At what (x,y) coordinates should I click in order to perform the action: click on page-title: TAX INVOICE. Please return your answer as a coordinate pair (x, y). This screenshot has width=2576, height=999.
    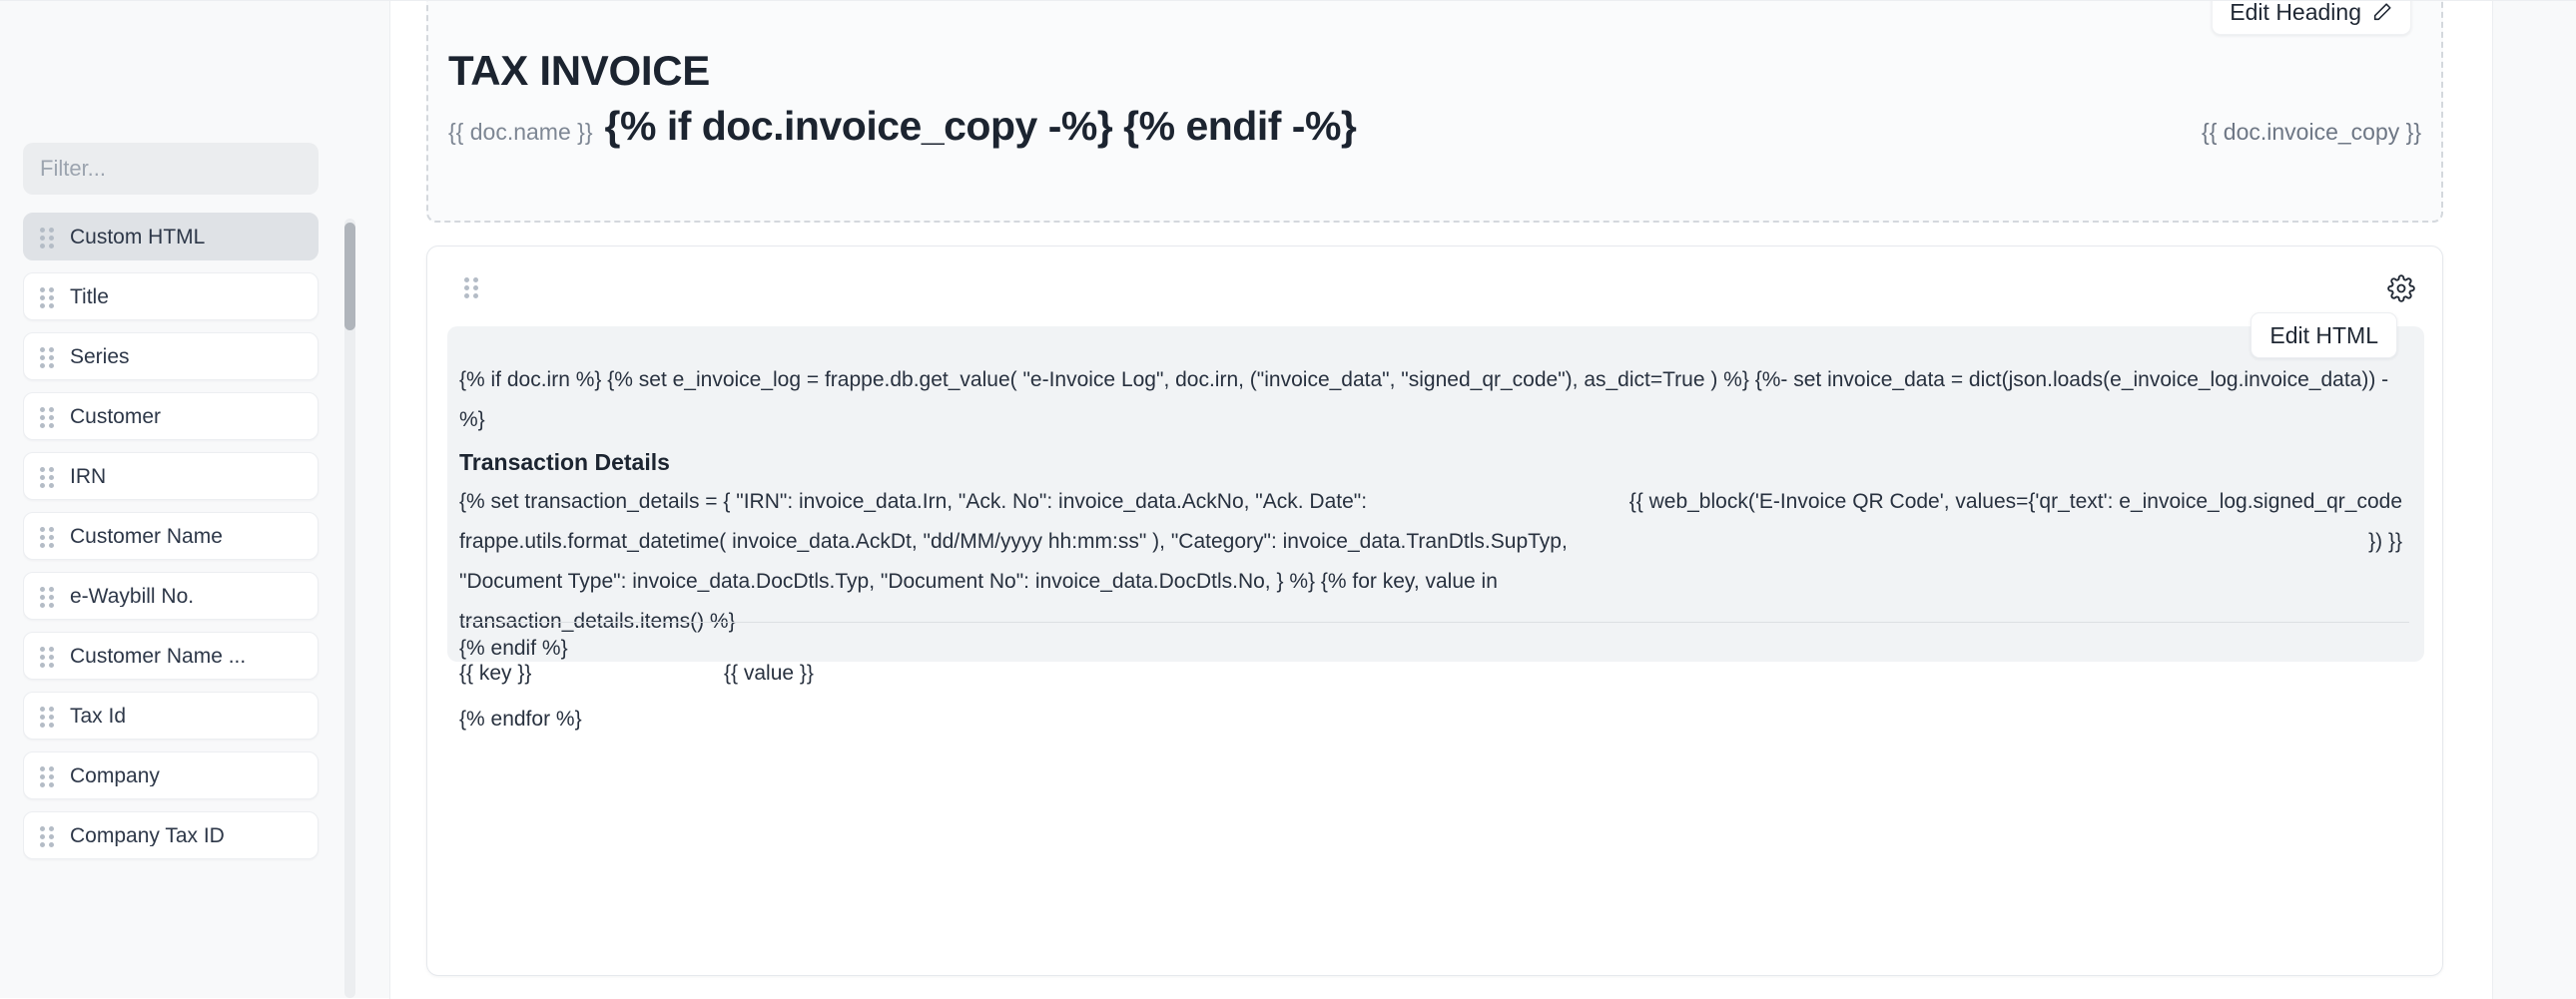
    Looking at the image, I should click on (579, 70).